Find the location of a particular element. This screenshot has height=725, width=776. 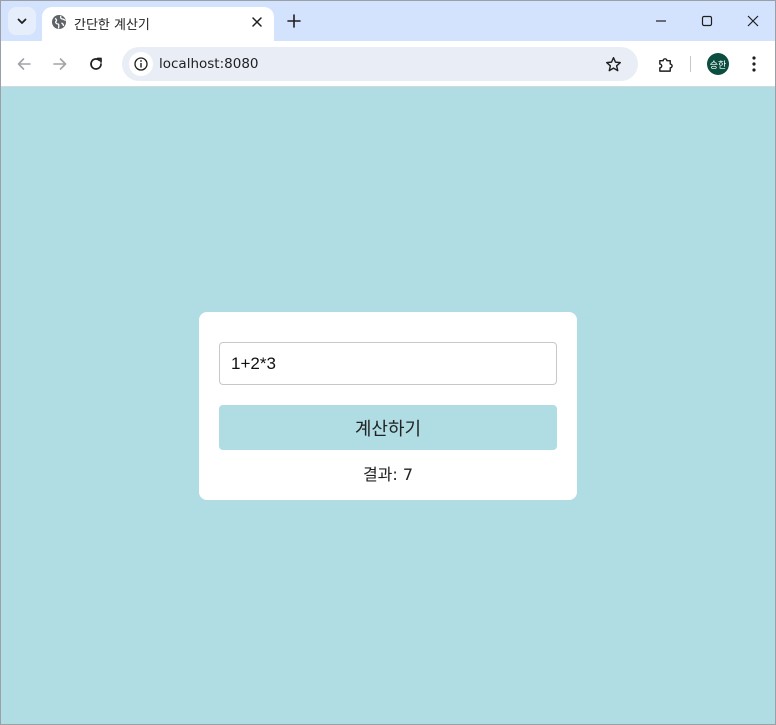

extensions-button is located at coordinates (665, 64).